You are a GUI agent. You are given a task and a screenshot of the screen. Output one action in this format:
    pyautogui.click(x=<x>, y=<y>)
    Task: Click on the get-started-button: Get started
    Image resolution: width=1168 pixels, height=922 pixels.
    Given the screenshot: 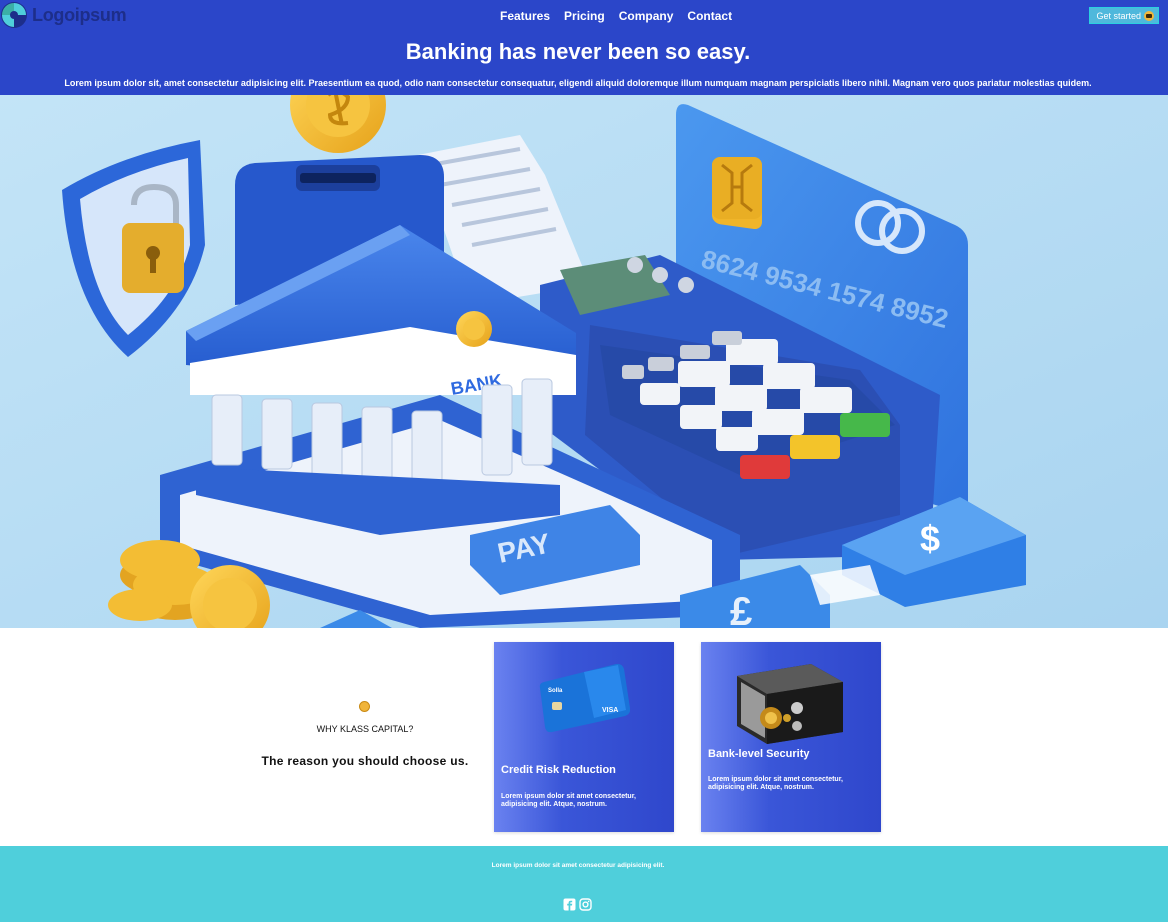 What is the action you would take?
    pyautogui.click(x=1124, y=15)
    